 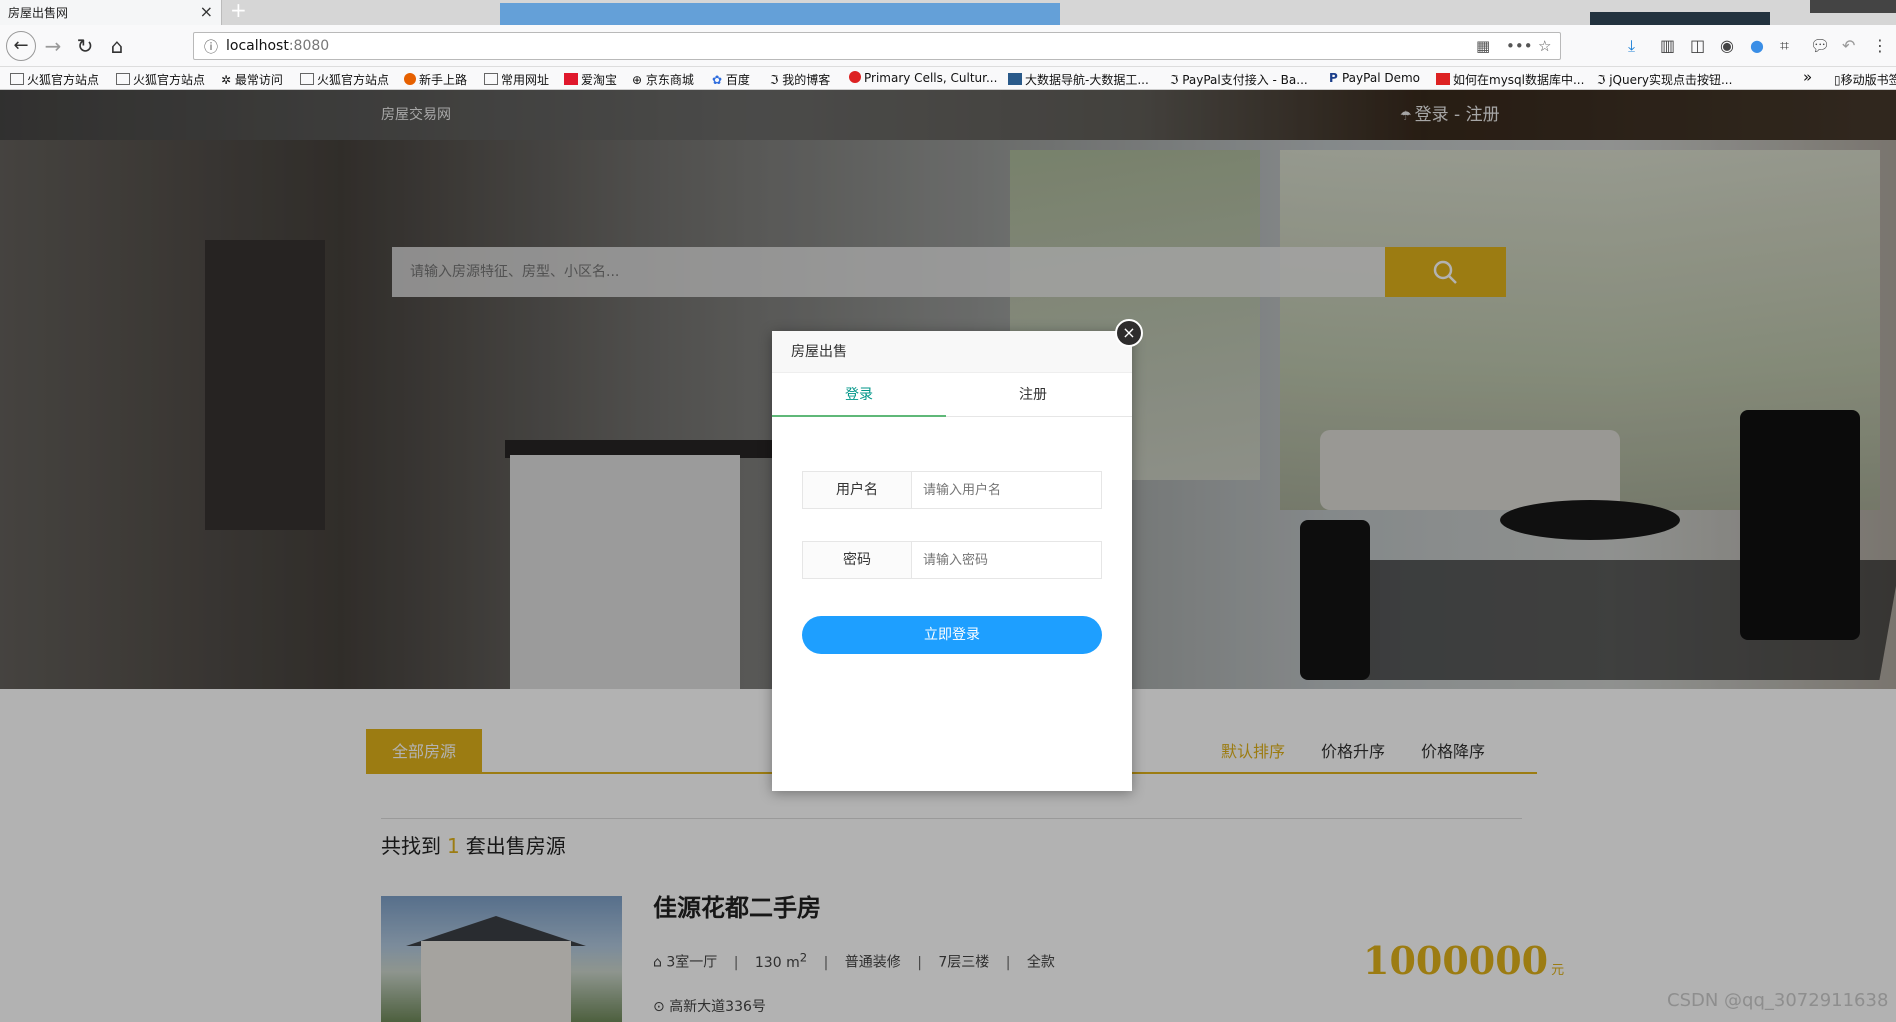 I want to click on bookmark-star-icon: ☆, so click(x=1544, y=46).